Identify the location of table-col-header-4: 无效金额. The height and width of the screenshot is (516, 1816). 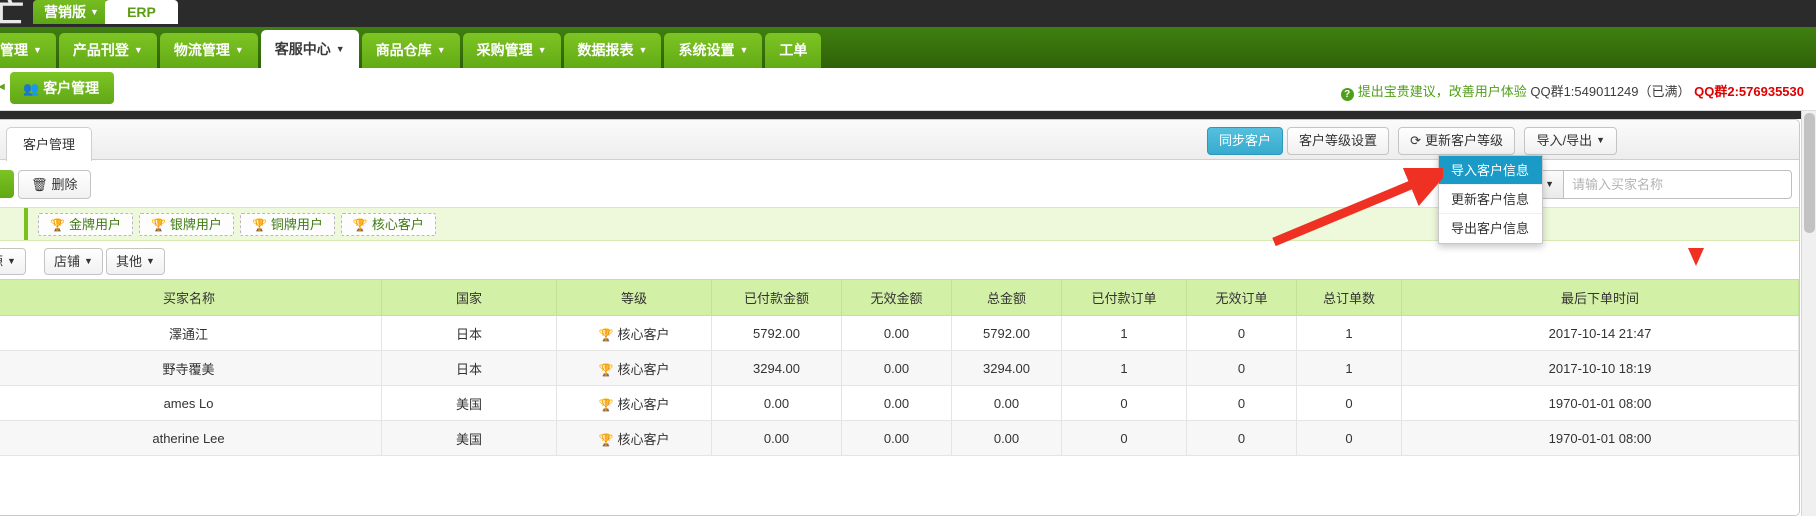
(896, 297).